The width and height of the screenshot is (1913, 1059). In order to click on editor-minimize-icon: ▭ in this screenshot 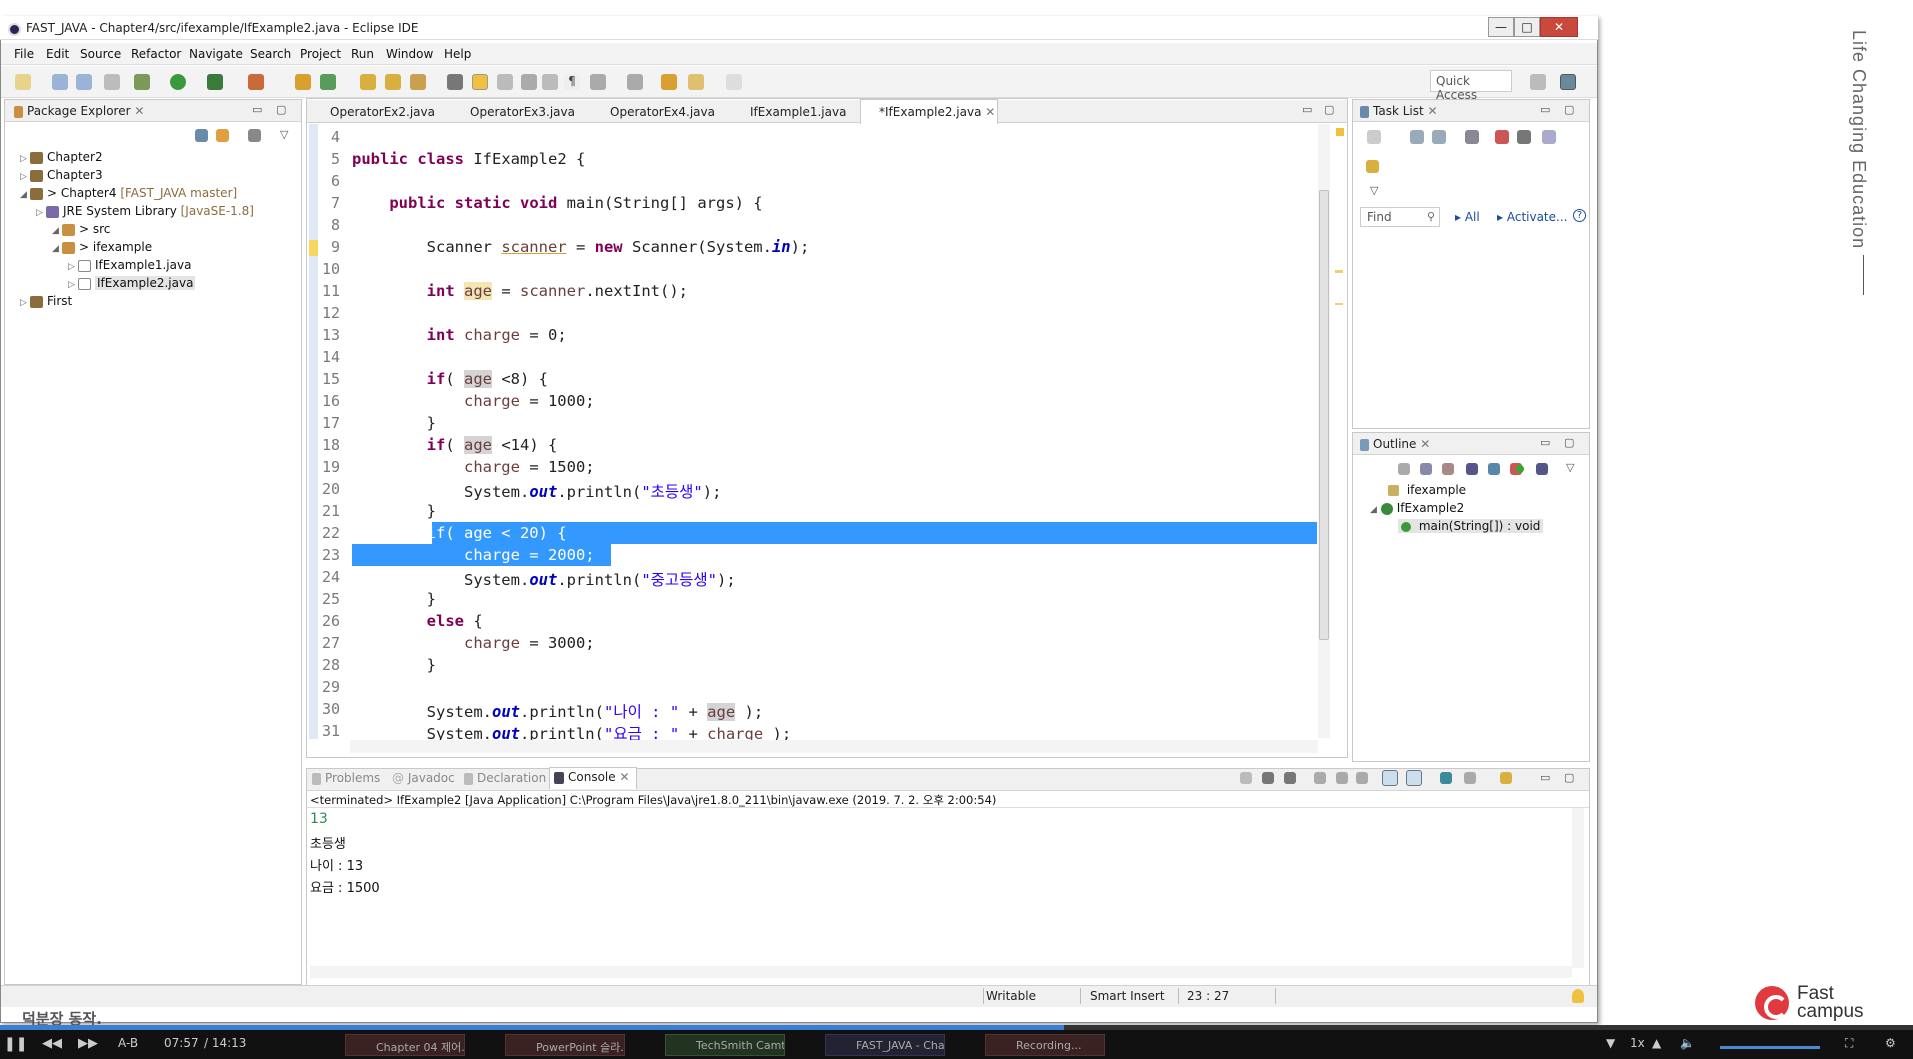, I will do `click(1307, 109)`.